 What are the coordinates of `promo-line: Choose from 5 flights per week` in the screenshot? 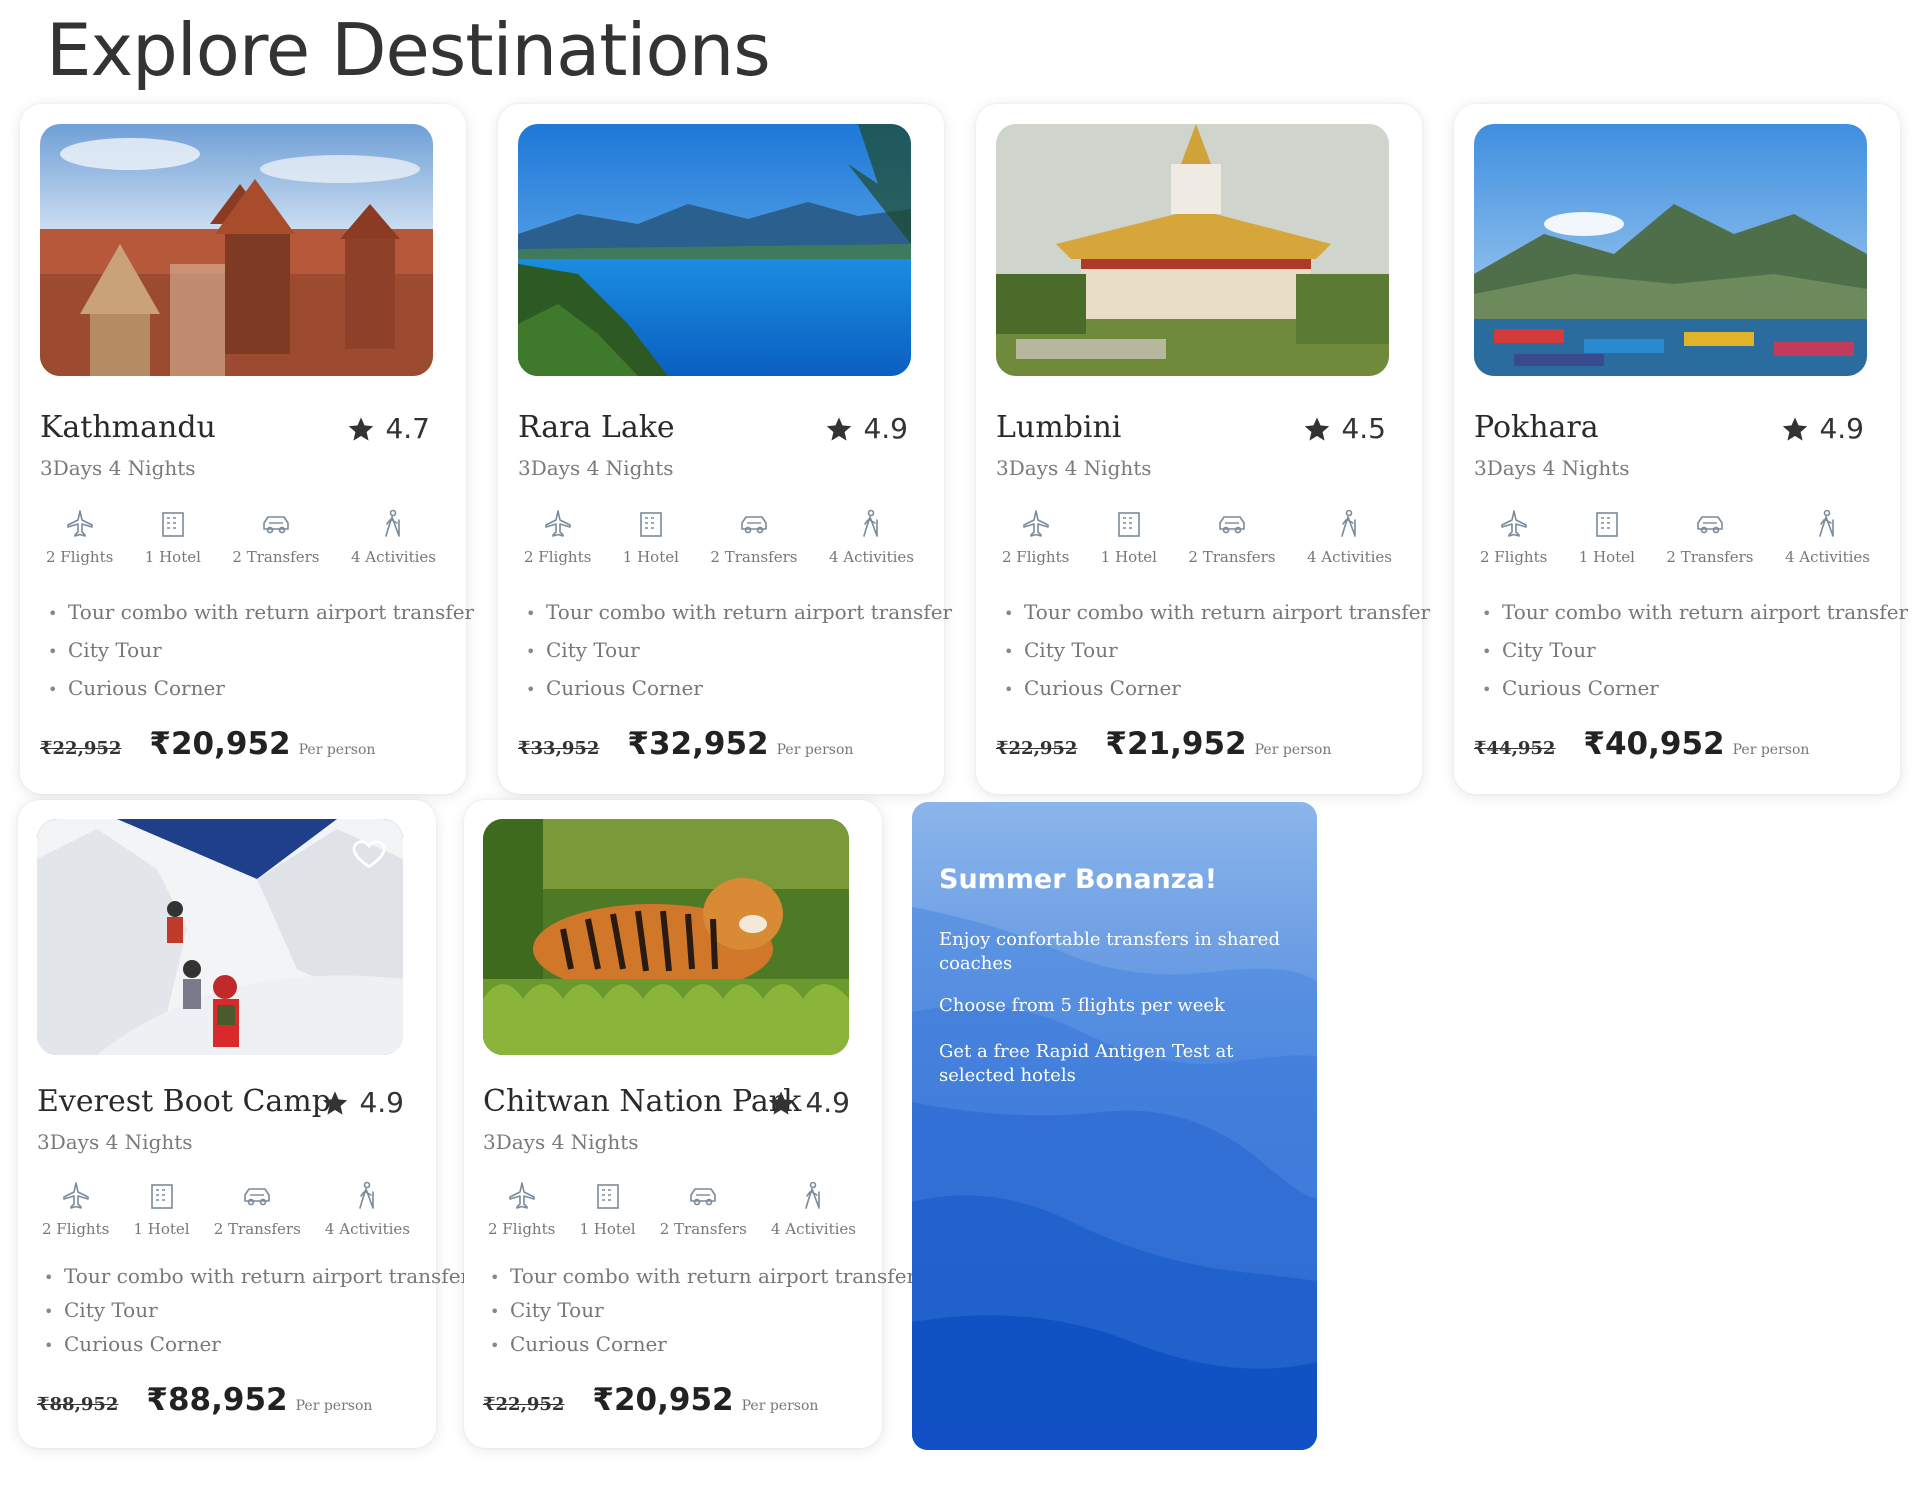 It's located at (1082, 1005).